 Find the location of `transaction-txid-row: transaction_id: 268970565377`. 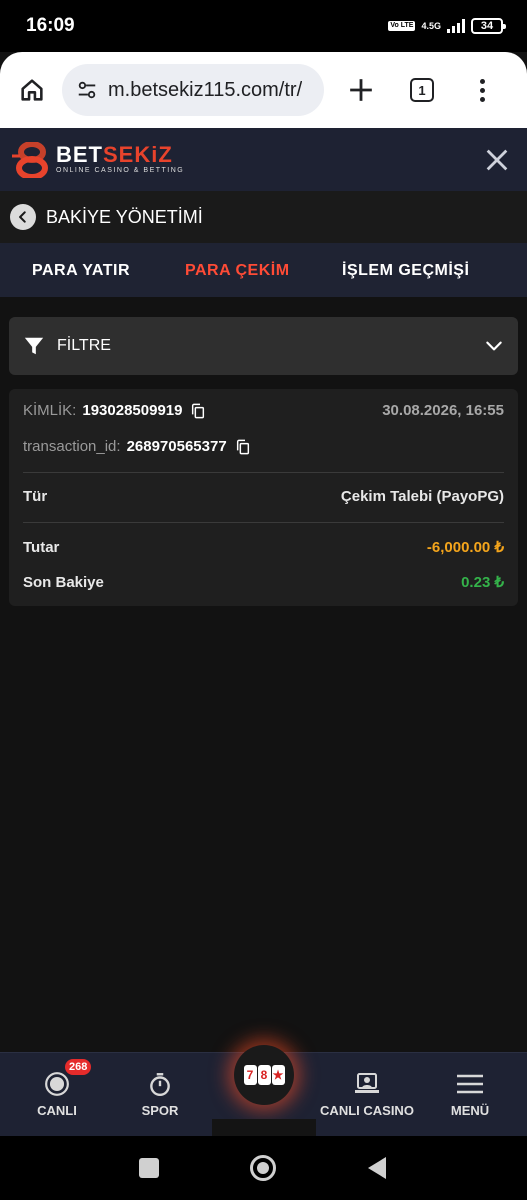

transaction-txid-row: transaction_id: 268970565377 is located at coordinates (263, 446).